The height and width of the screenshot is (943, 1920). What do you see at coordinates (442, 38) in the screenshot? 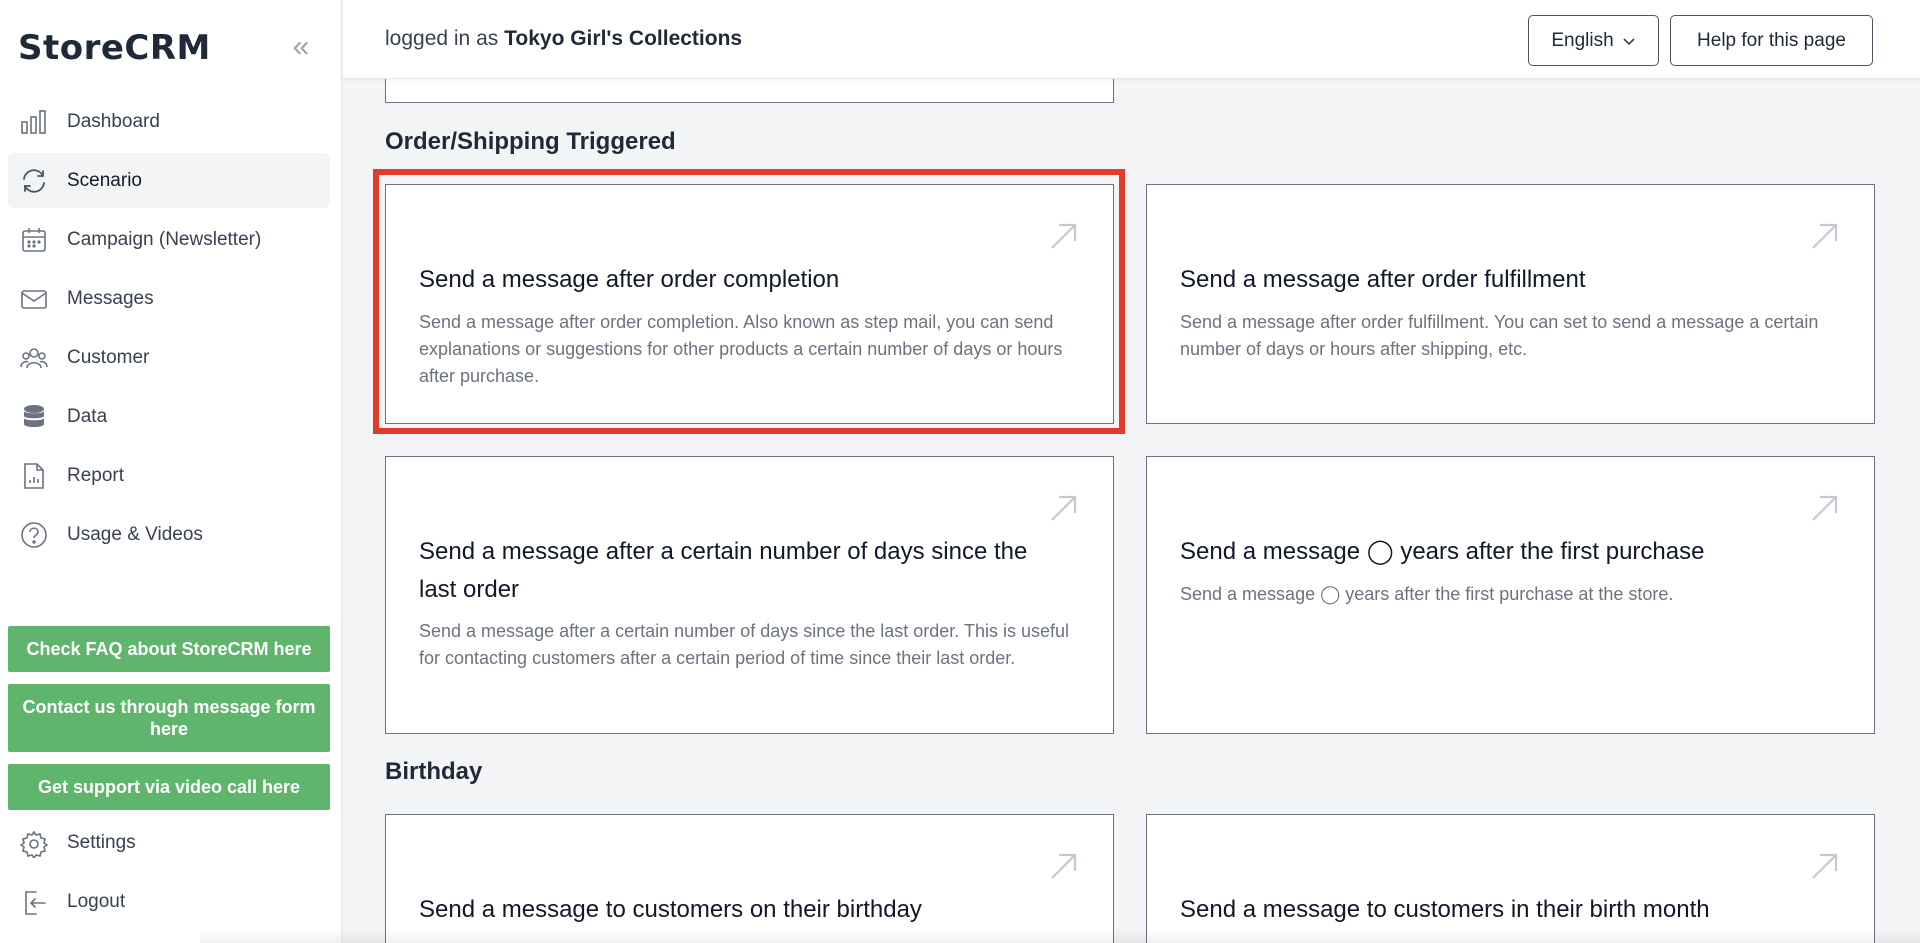
I see `login-prefix: logged in as` at bounding box center [442, 38].